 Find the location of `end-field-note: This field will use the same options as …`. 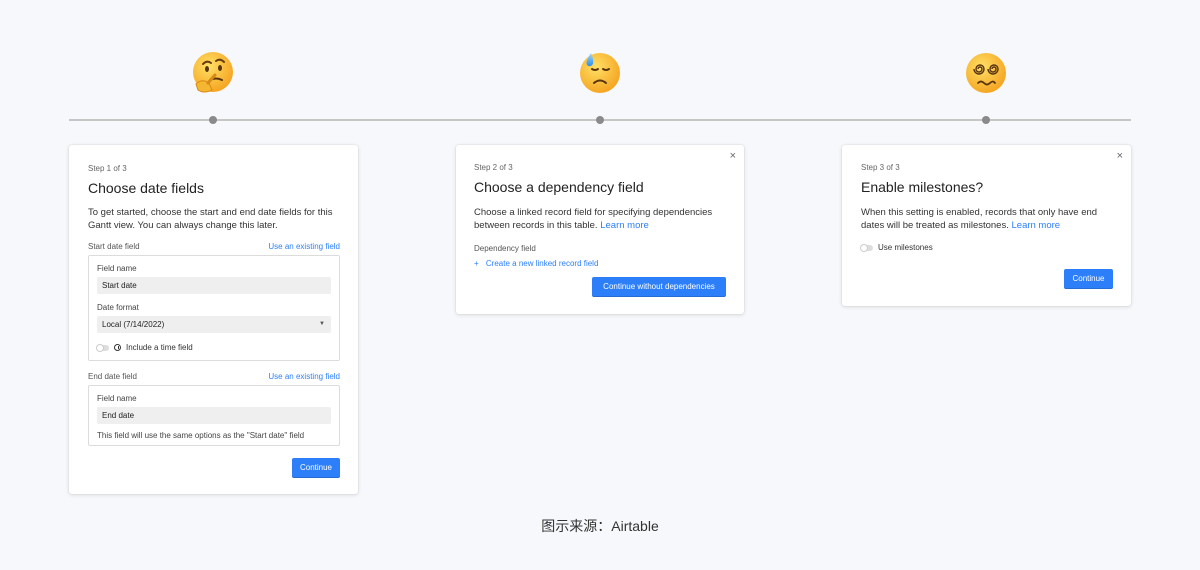

end-field-note: This field will use the same options as … is located at coordinates (201, 435).